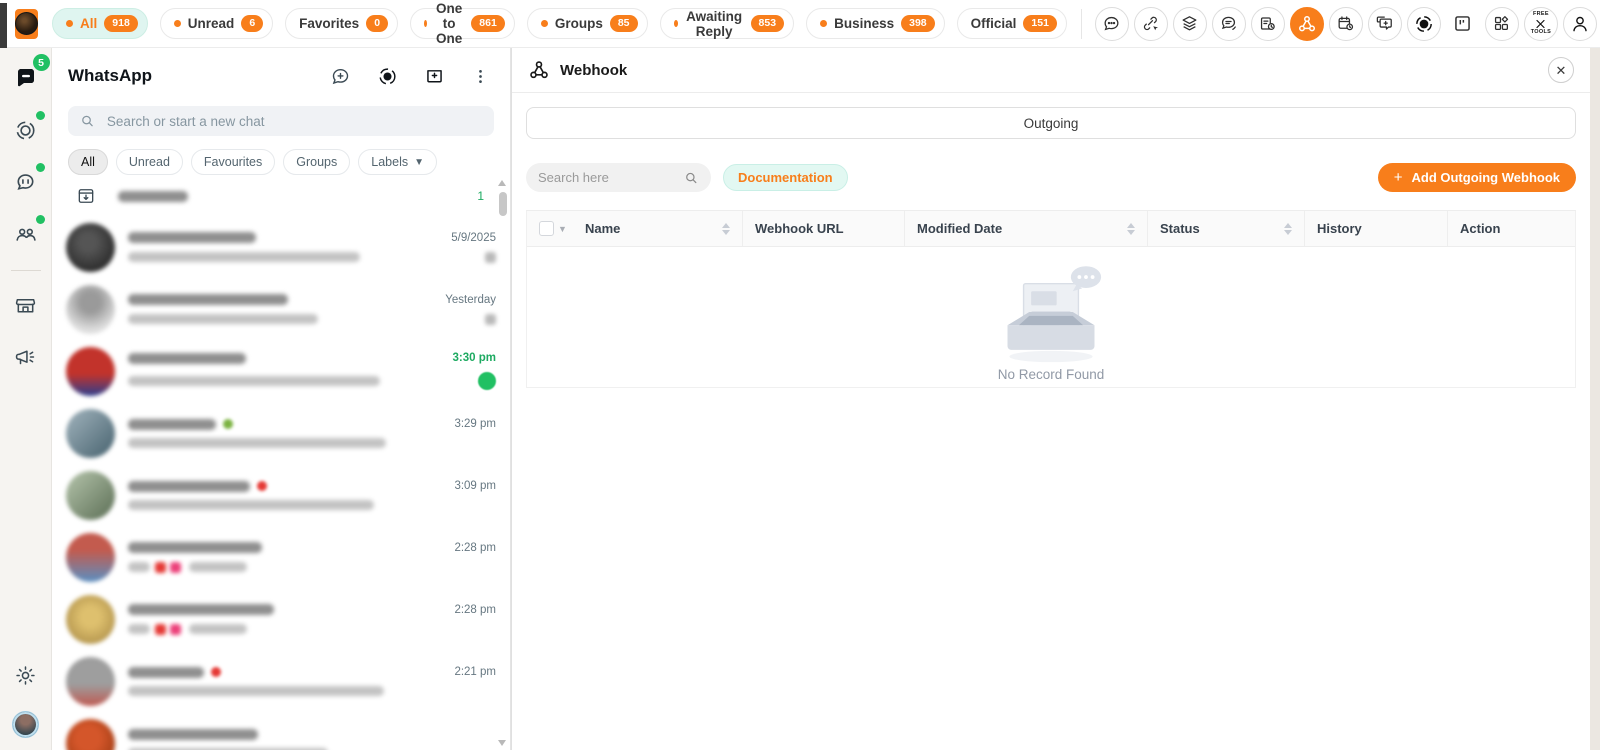 Image resolution: width=1600 pixels, height=750 pixels. Describe the element at coordinates (387, 76) in the screenshot. I see `status-icon` at that location.